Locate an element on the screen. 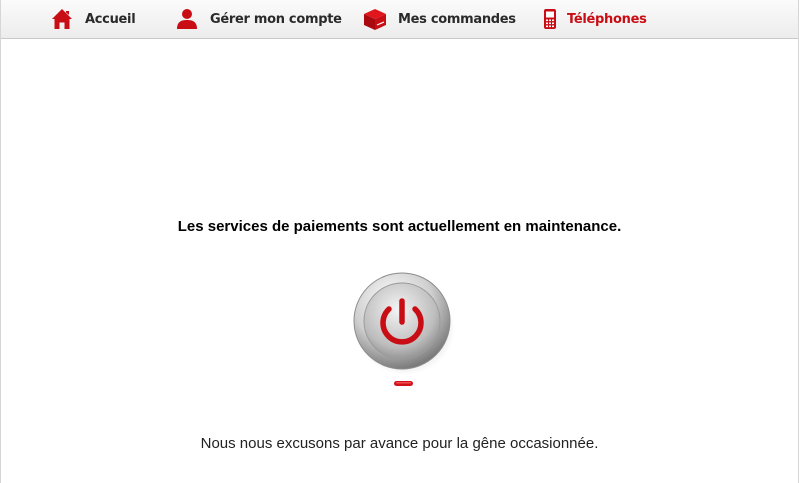  nav-item-account: Gérer mon compte is located at coordinates (258, 19).